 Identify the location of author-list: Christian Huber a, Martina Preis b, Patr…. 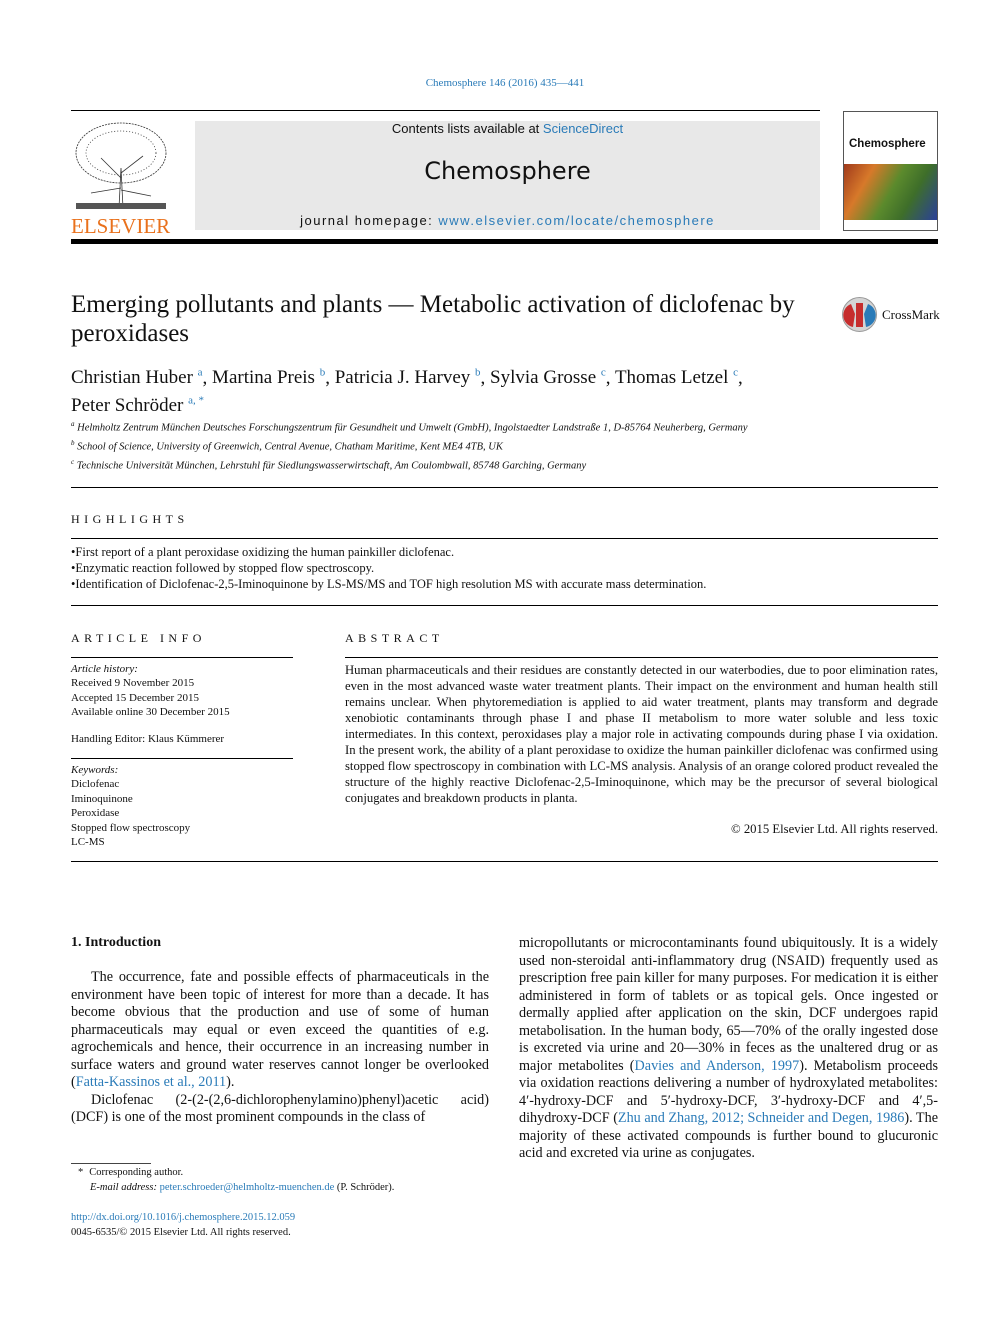
(407, 391).